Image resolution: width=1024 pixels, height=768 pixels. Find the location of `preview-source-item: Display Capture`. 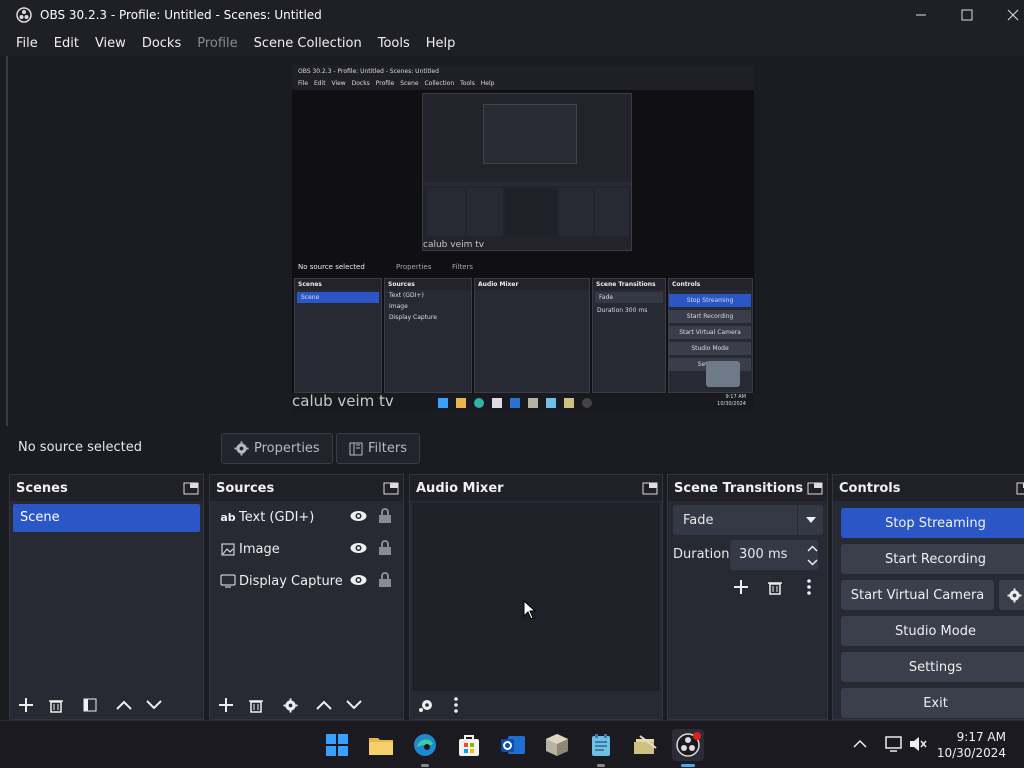

preview-source-item: Display Capture is located at coordinates (413, 317).